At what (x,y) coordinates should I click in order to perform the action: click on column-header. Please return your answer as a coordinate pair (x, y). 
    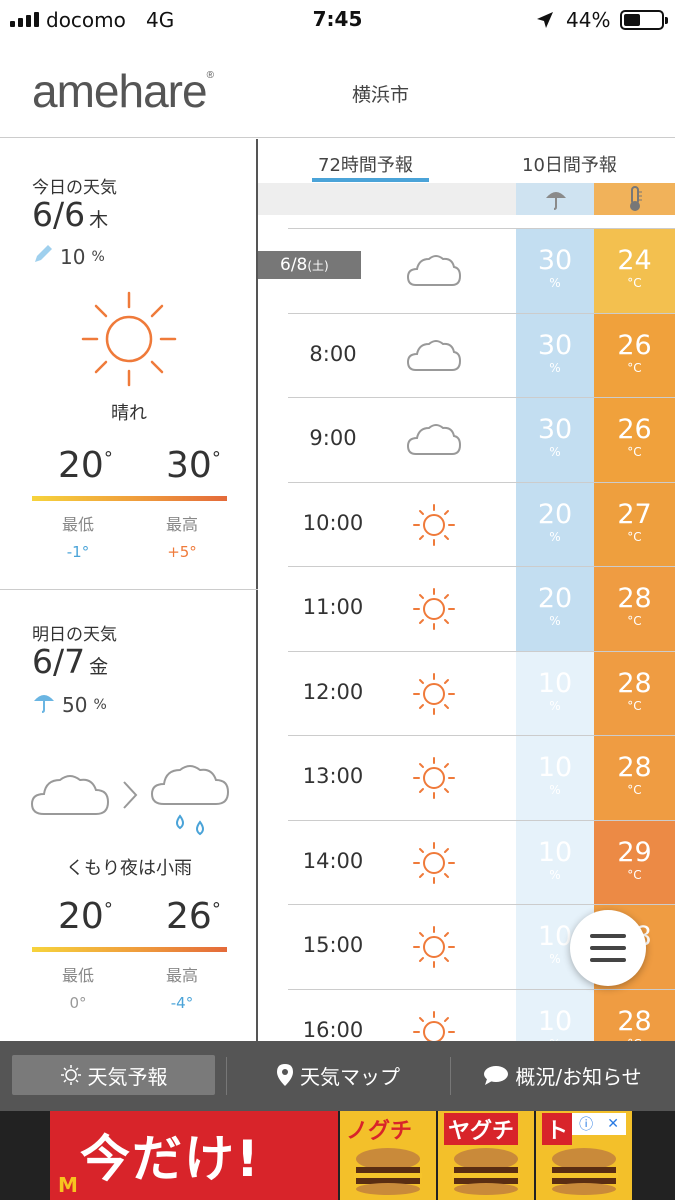
    Looking at the image, I should click on (466, 199).